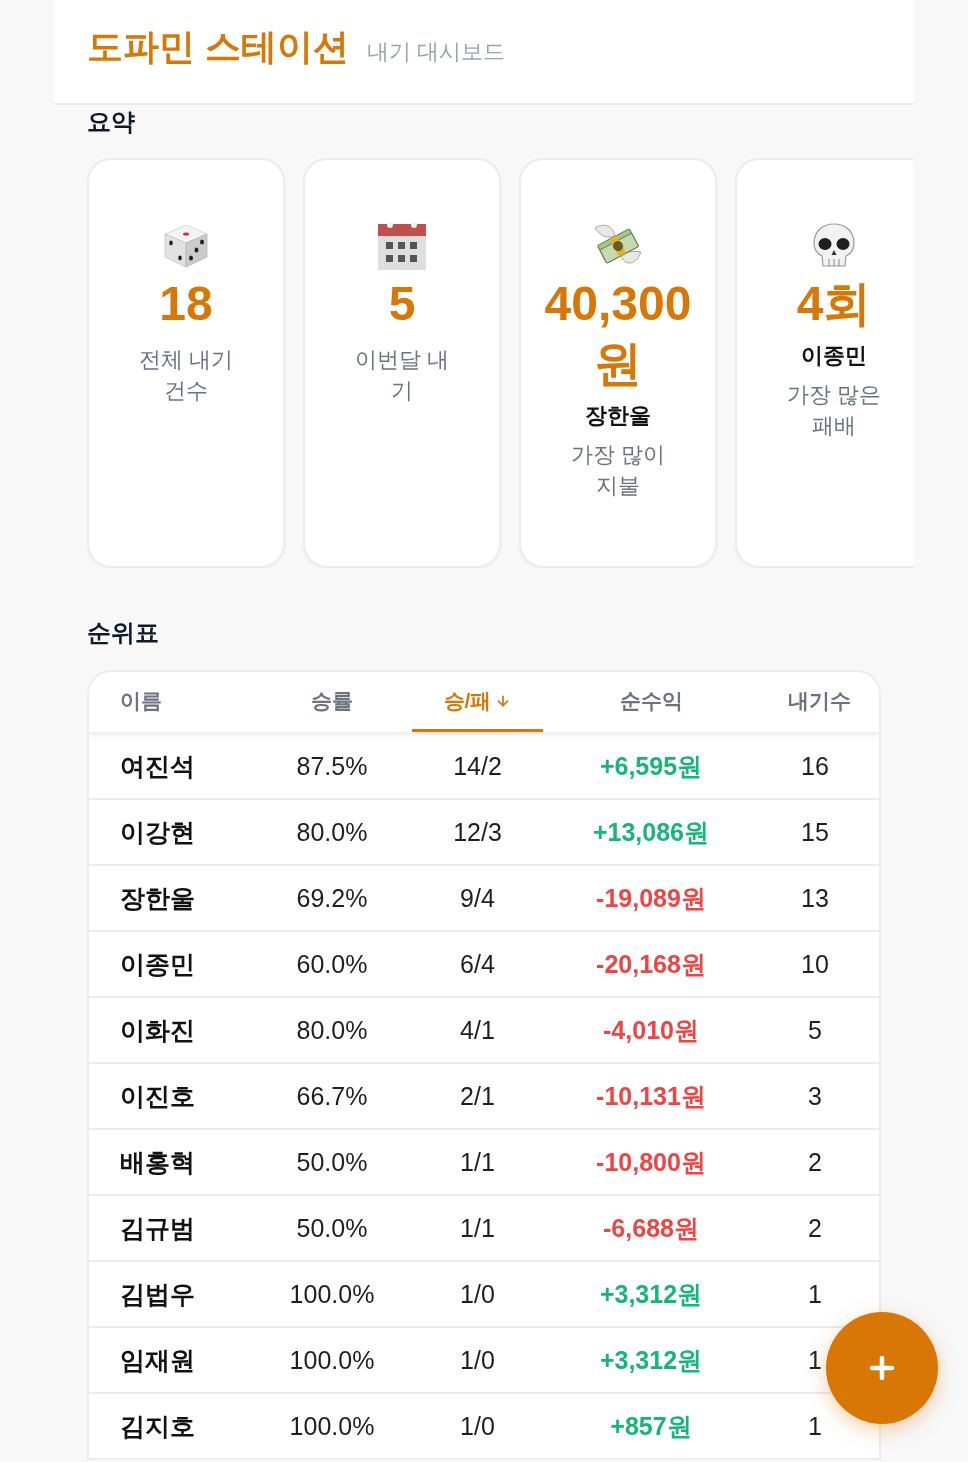  What do you see at coordinates (815, 964) in the screenshot?
I see `bet-count: 10` at bounding box center [815, 964].